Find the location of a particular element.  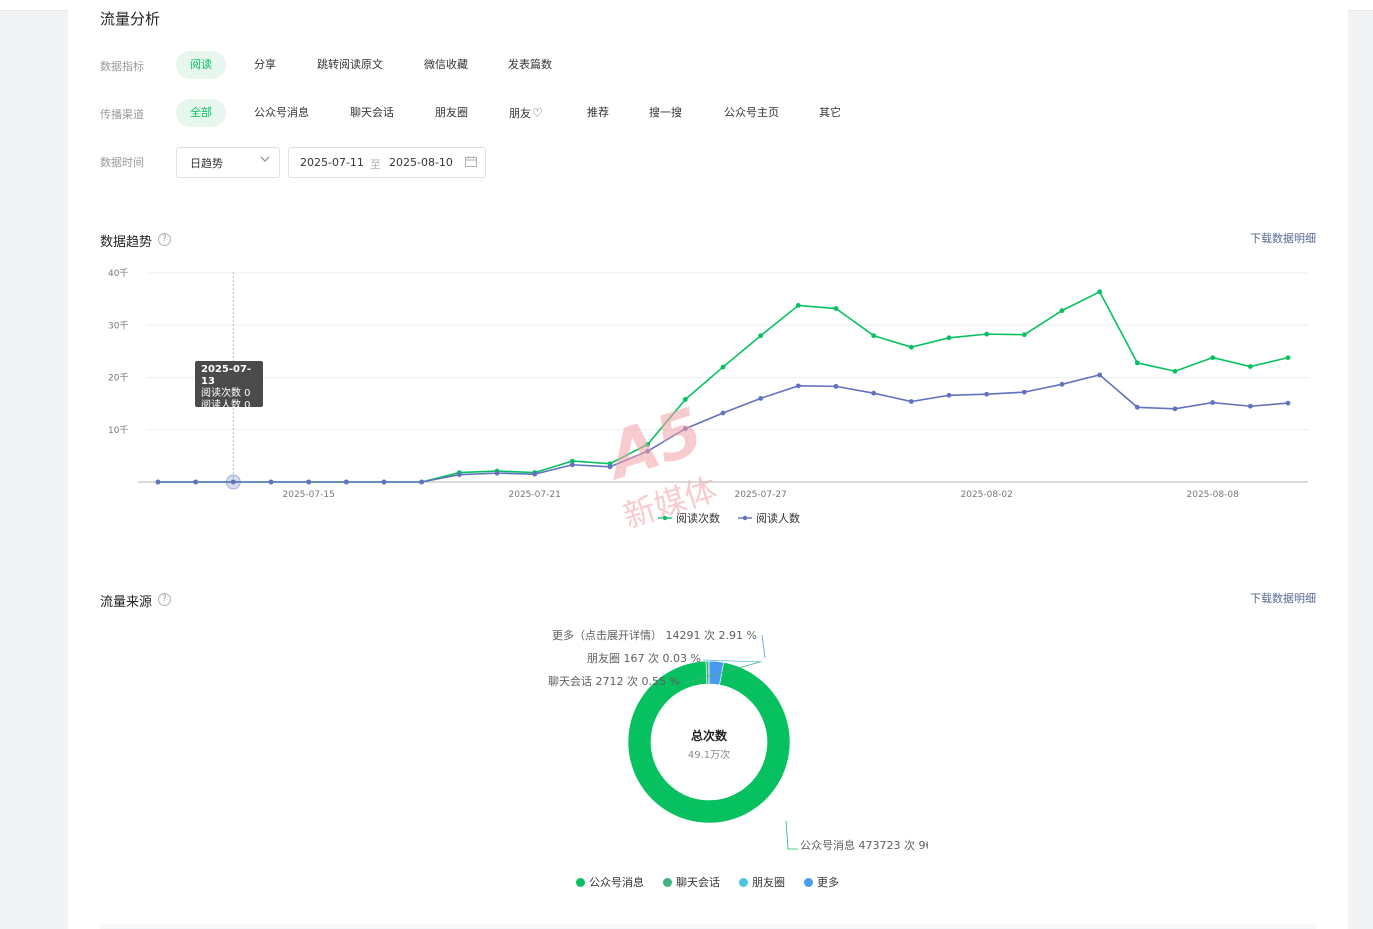

legend-item: 朋友圈 is located at coordinates (762, 882).